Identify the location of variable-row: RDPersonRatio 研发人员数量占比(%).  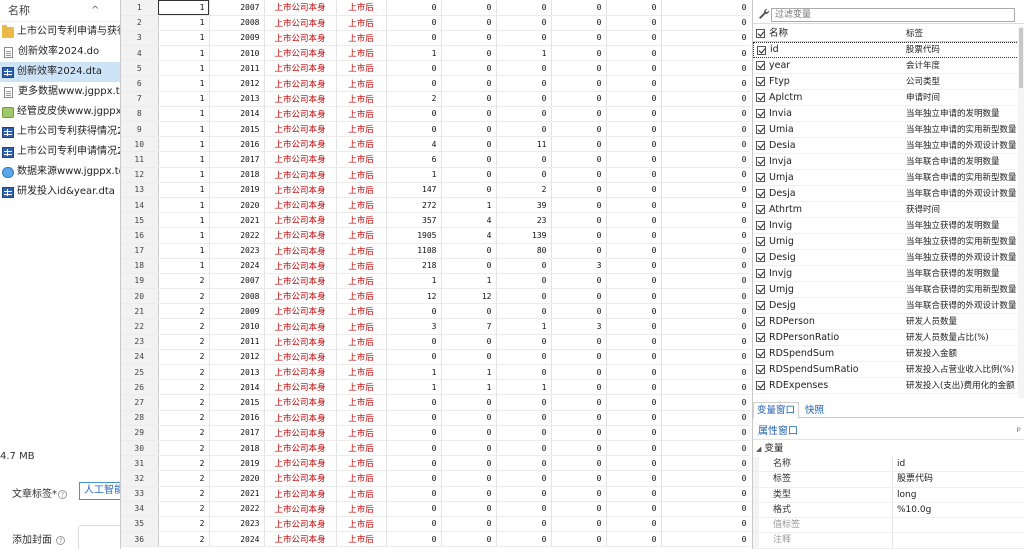
(888, 338).